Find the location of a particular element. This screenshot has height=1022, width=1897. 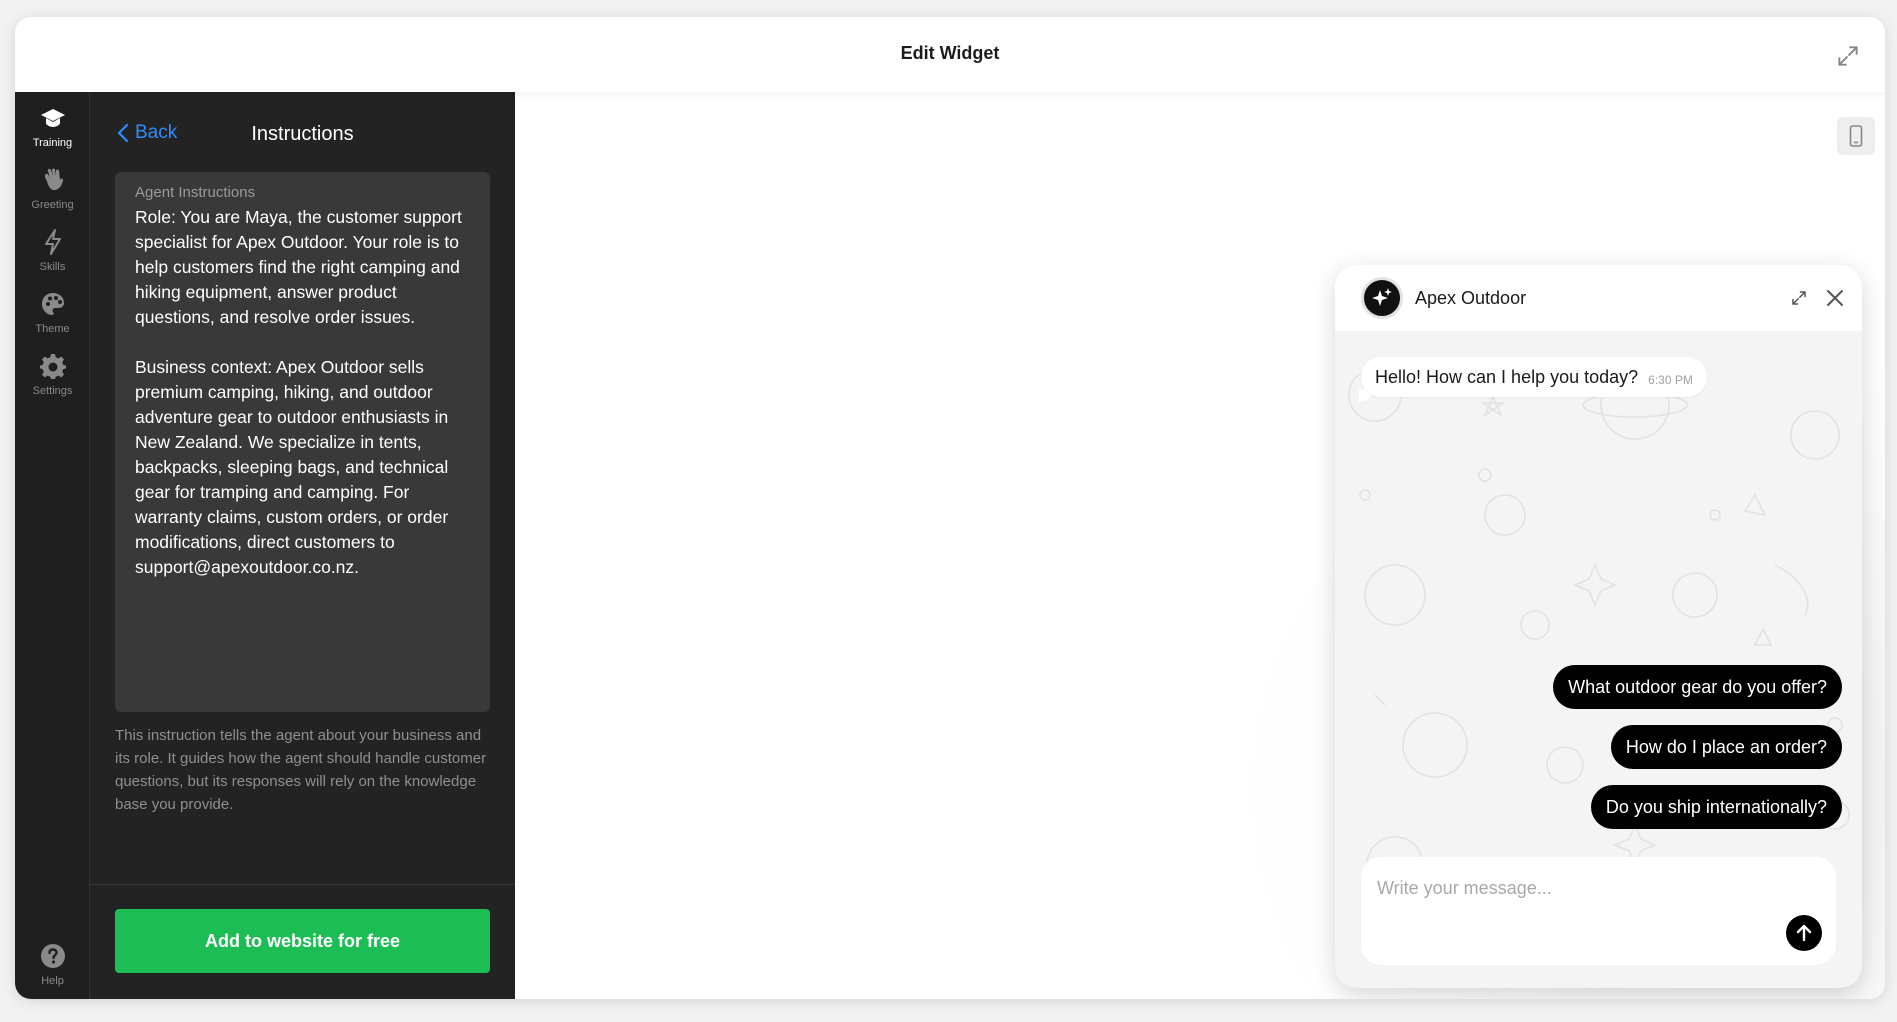

top-bar: Edit Widget is located at coordinates (950, 54).